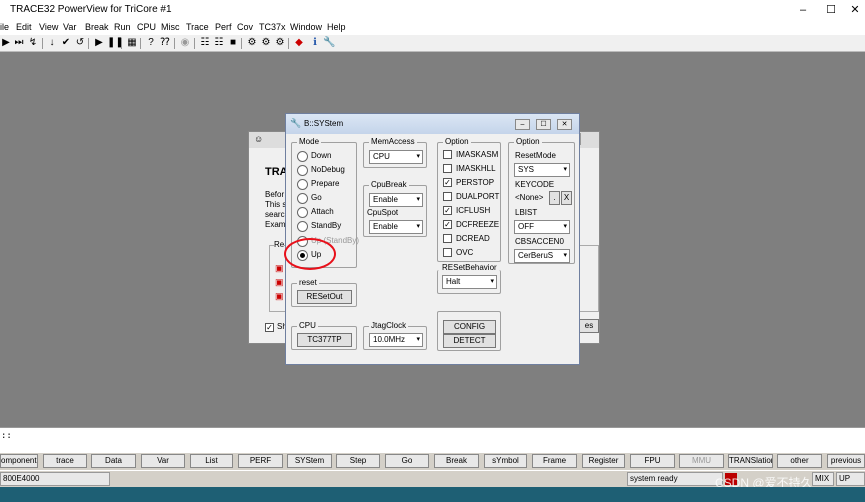 The width and height of the screenshot is (865, 502). Describe the element at coordinates (97, 27) in the screenshot. I see `menu-break: Break` at that location.